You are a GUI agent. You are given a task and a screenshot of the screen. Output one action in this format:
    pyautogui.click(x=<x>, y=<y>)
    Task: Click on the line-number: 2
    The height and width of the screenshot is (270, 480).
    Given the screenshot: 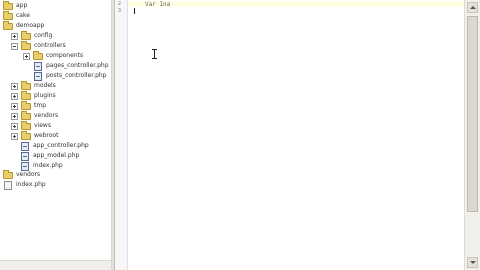 What is the action you would take?
    pyautogui.click(x=120, y=4)
    